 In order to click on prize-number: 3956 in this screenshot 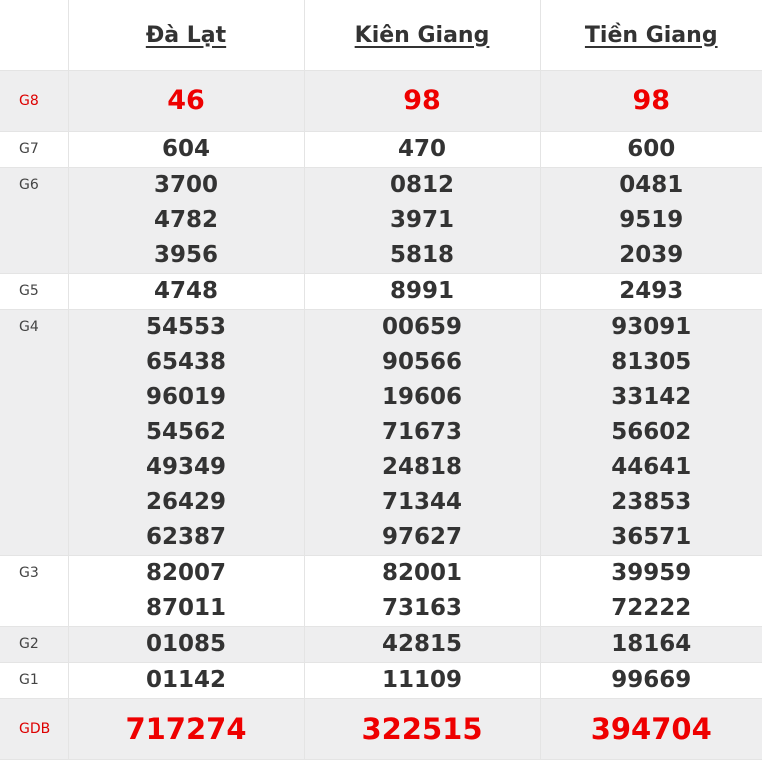, I will do `click(186, 255)`.